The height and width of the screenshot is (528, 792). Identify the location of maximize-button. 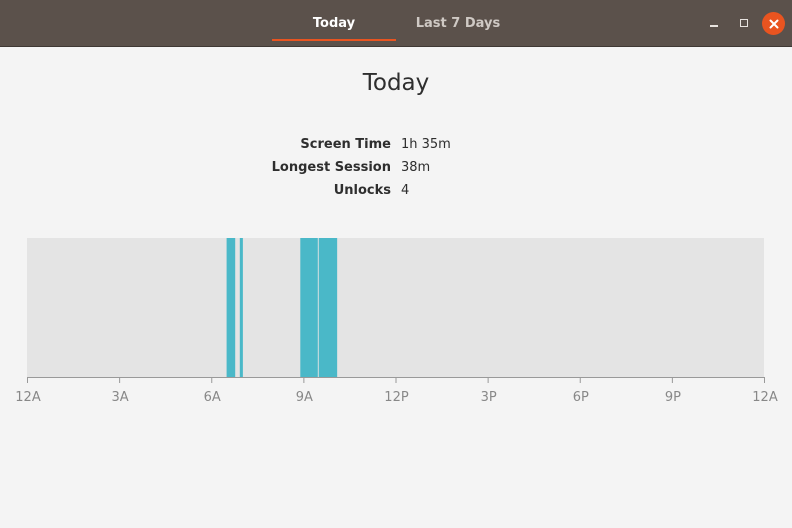
(744, 23).